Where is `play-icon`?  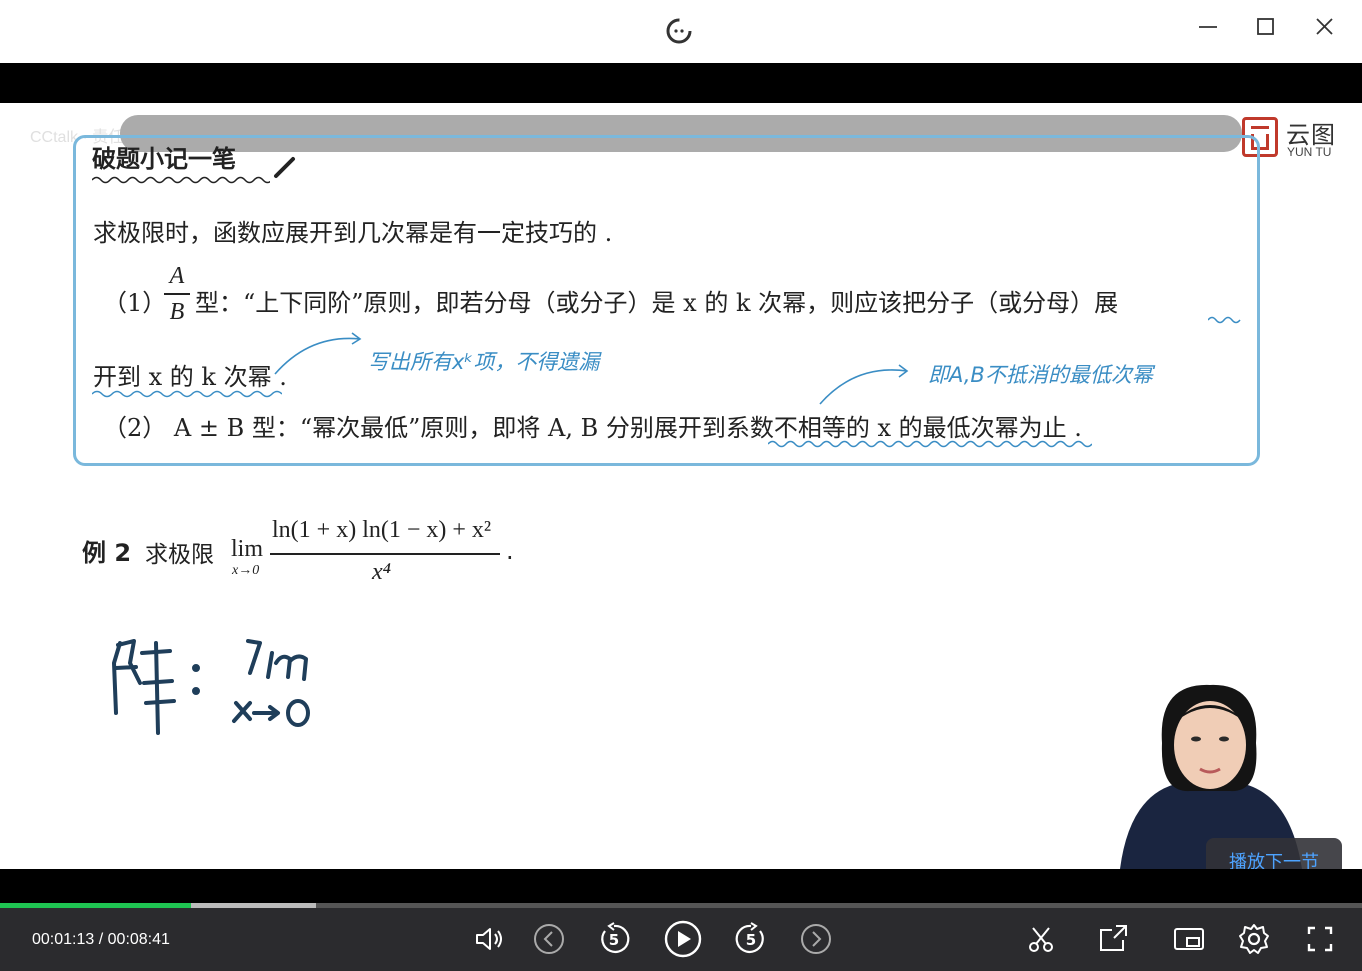
play-icon is located at coordinates (683, 939).